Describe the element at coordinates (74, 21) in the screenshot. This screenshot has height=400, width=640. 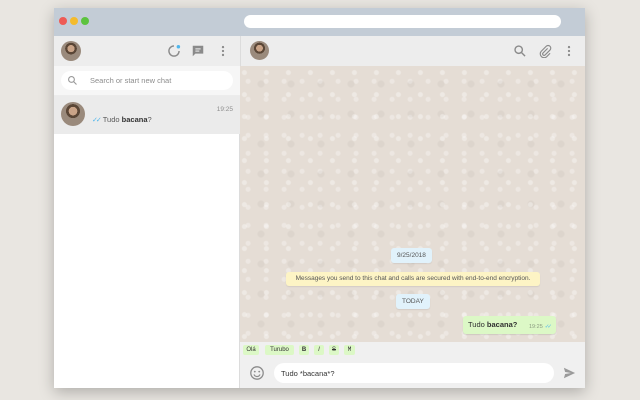
I see `minimize-window-button` at that location.